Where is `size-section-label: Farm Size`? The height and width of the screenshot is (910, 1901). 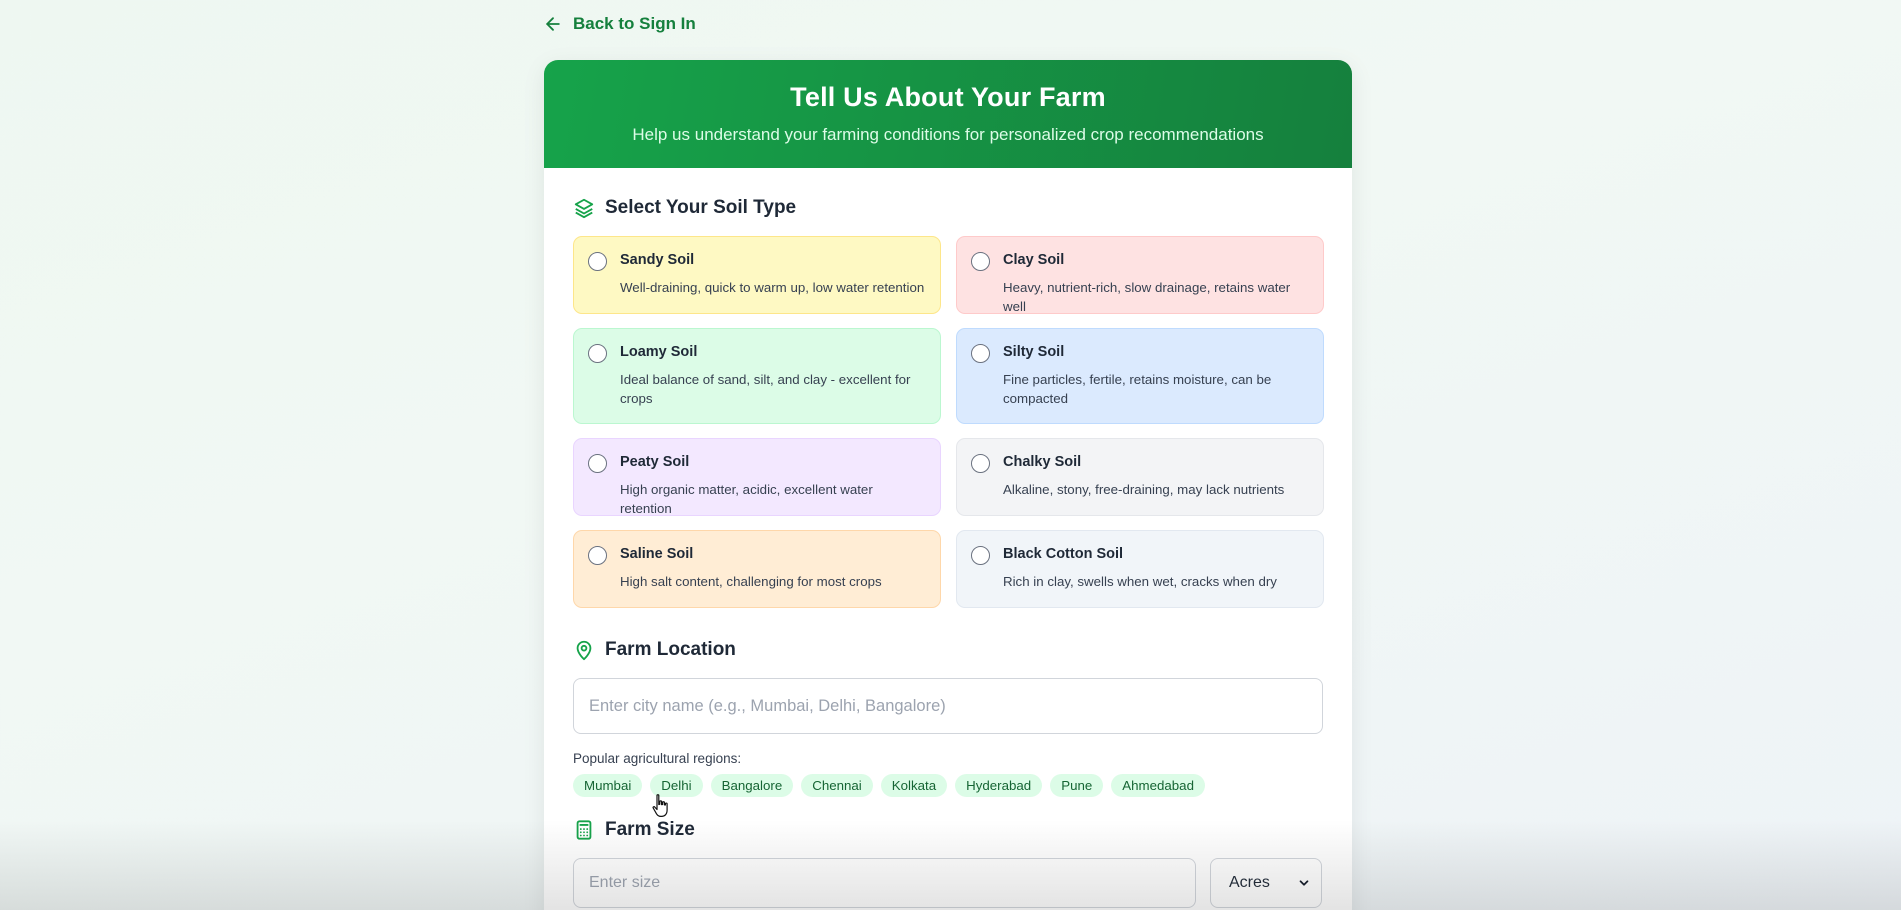 size-section-label: Farm Size is located at coordinates (650, 829).